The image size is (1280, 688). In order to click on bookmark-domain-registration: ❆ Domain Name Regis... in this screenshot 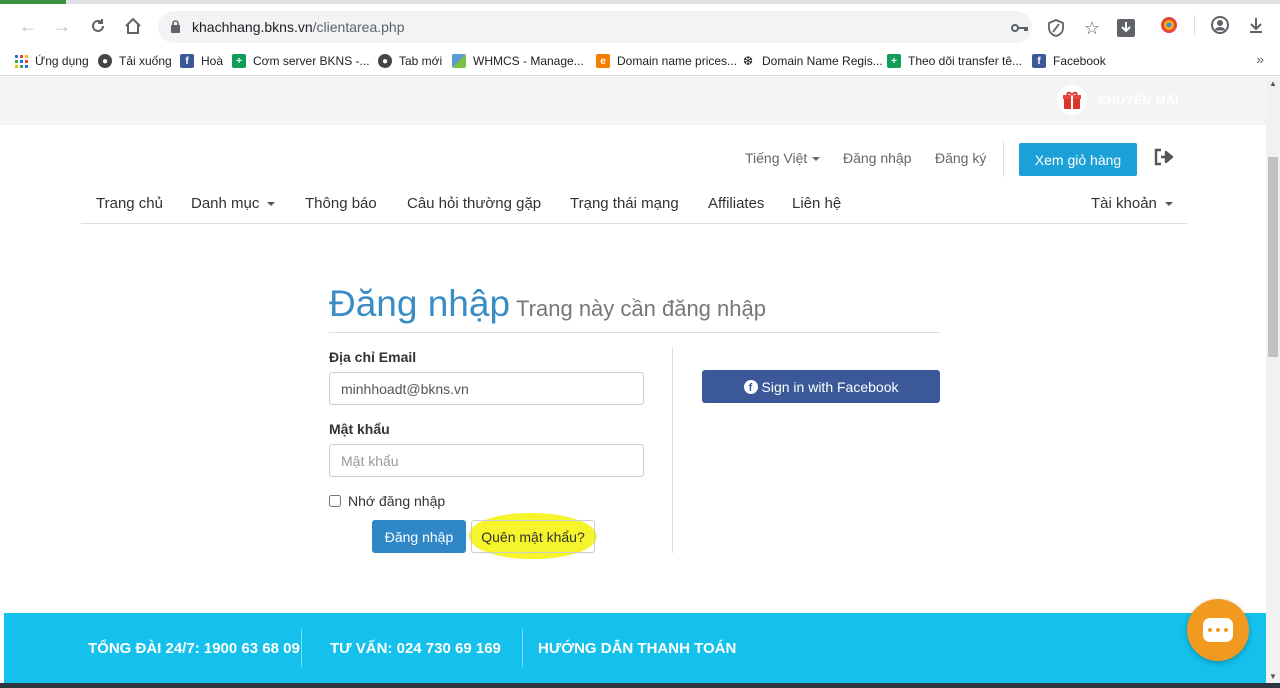, I will do `click(812, 61)`.